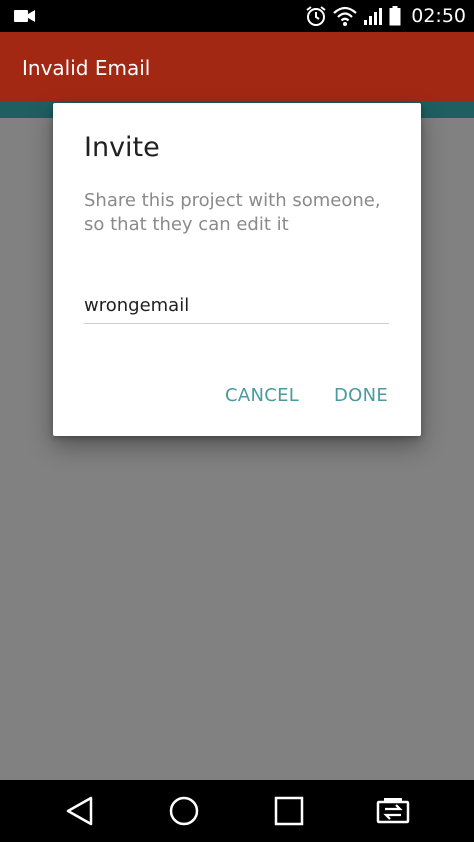 This screenshot has width=474, height=842. Describe the element at coordinates (393, 811) in the screenshot. I see `screen-switch-icon` at that location.